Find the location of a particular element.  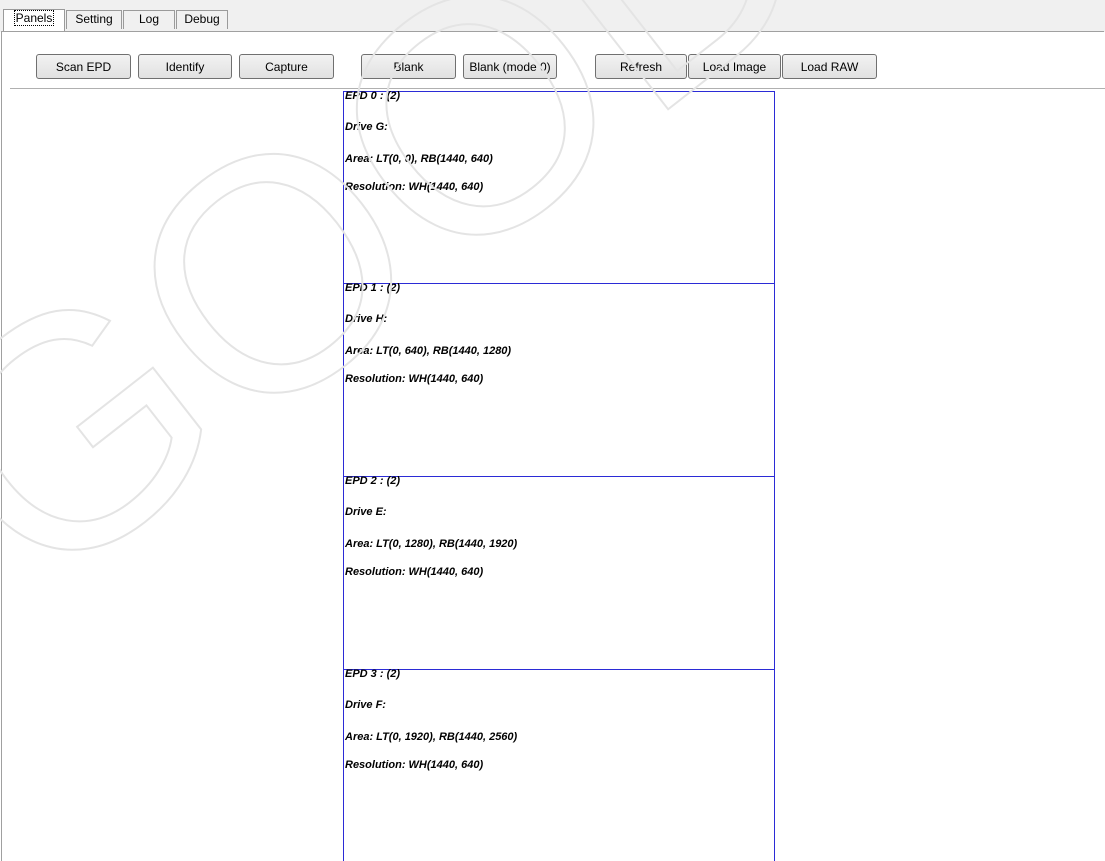

epd-area: Area: LT(0, 0), RB(1440, 640) is located at coordinates (419, 159).